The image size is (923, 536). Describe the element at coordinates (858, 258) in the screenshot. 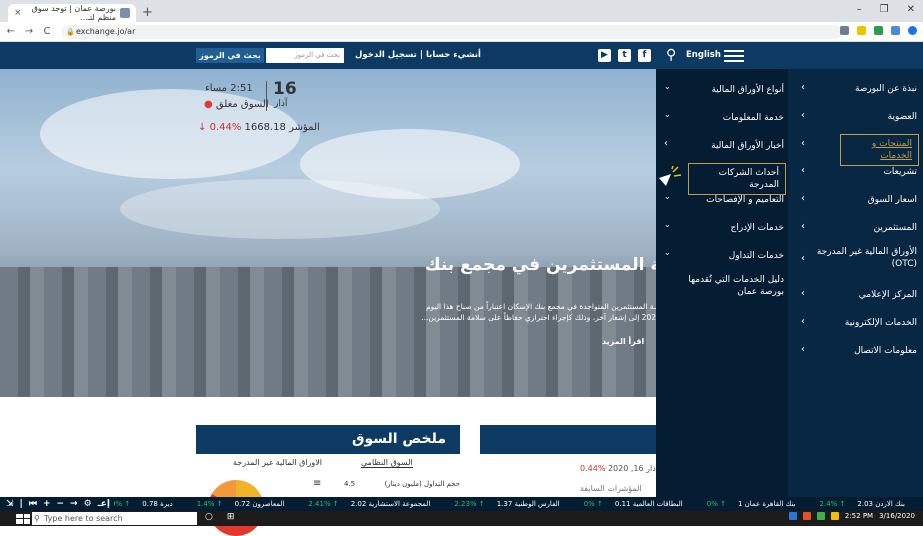

I see `menu-item-otc: الأوراق المالية غير المدرجة (OTC)` at that location.